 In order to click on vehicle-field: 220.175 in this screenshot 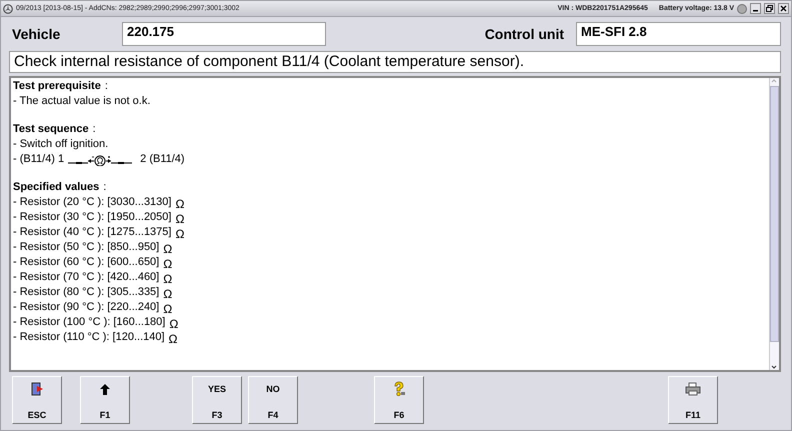, I will do `click(224, 34)`.